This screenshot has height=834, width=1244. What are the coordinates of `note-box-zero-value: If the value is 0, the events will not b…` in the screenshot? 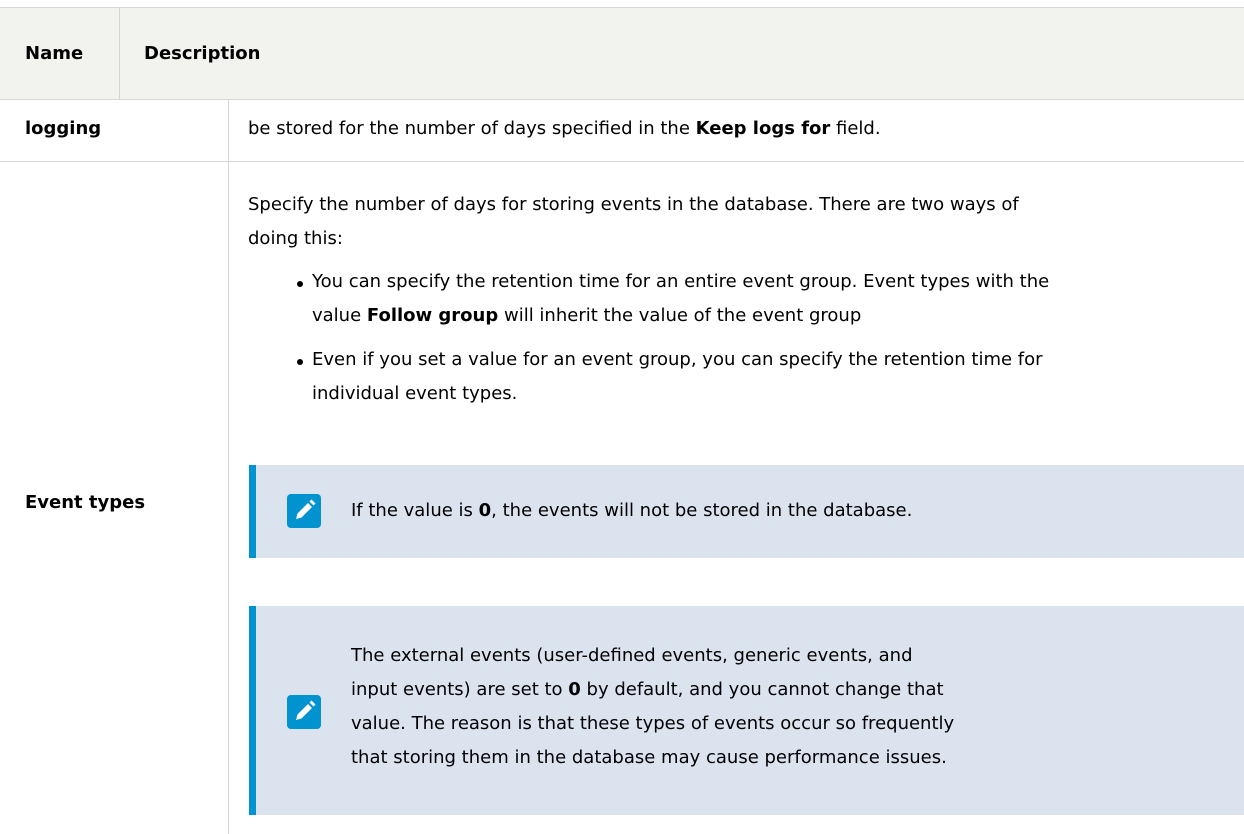 It's located at (746, 511).